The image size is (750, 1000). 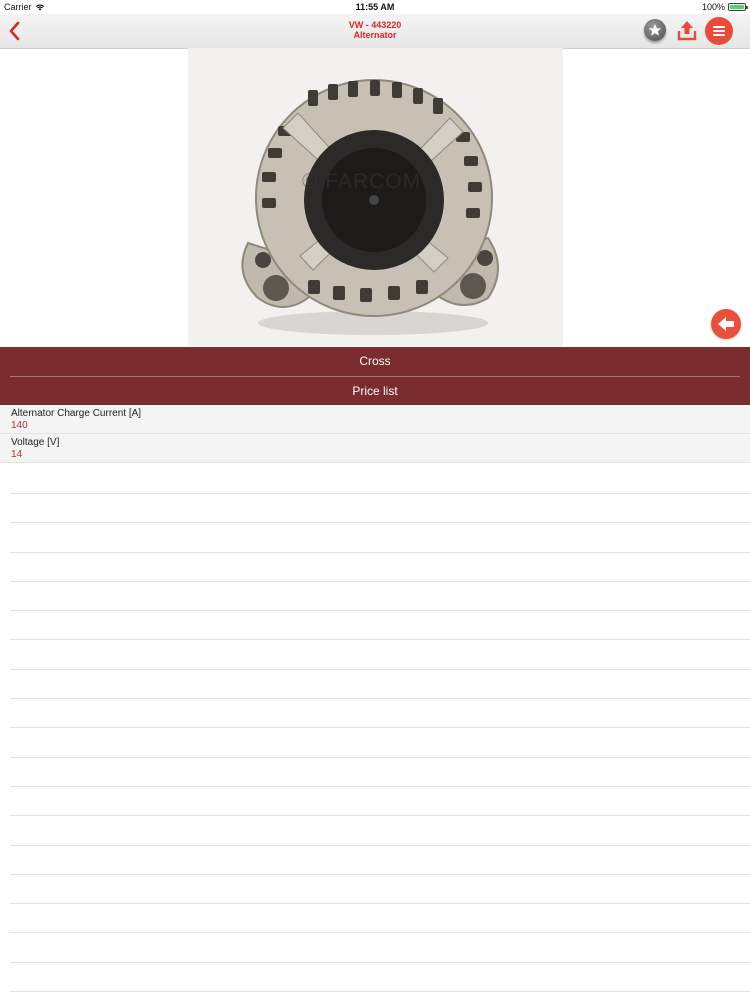 I want to click on product-image: © FARCOM, so click(x=375, y=197).